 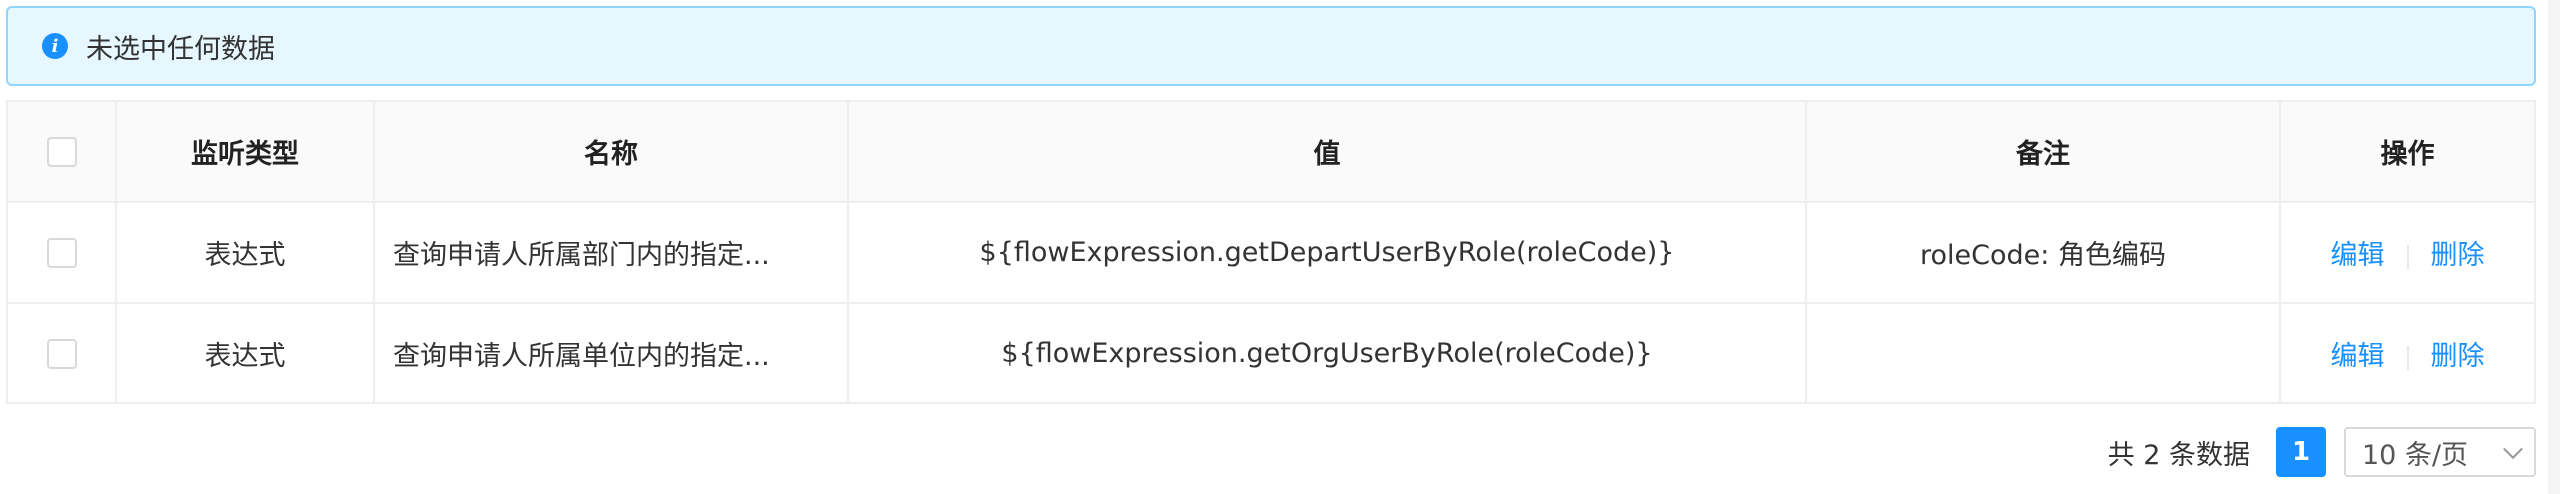 I want to click on page-button-current: 1, so click(x=2301, y=452).